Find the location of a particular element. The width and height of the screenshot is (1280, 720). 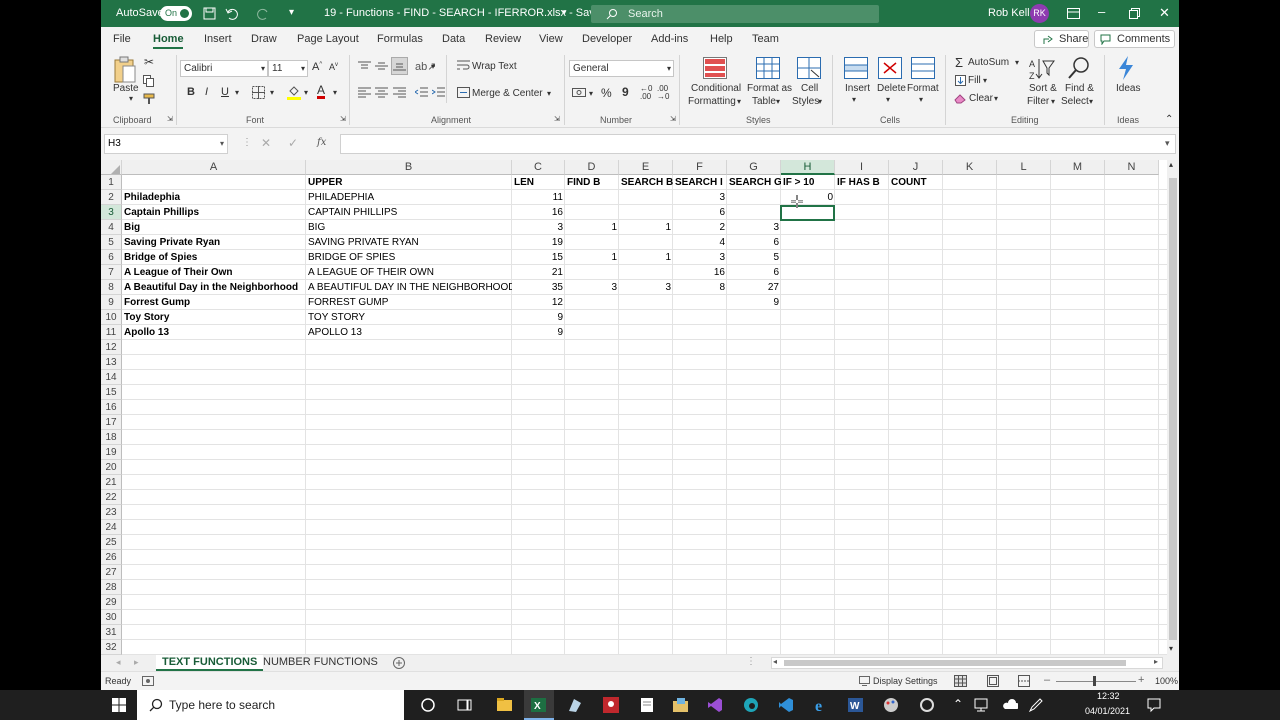

cell-f5: 4 is located at coordinates (700, 242).